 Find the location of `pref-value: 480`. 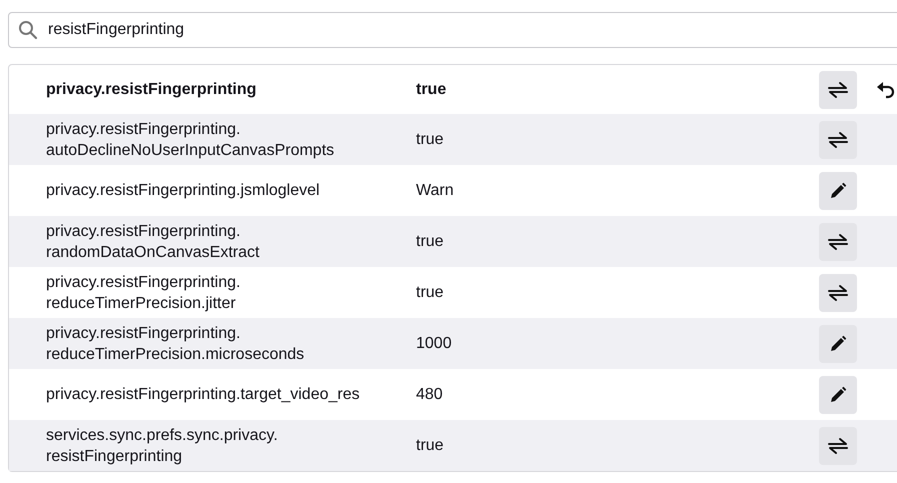

pref-value: 480 is located at coordinates (430, 395).